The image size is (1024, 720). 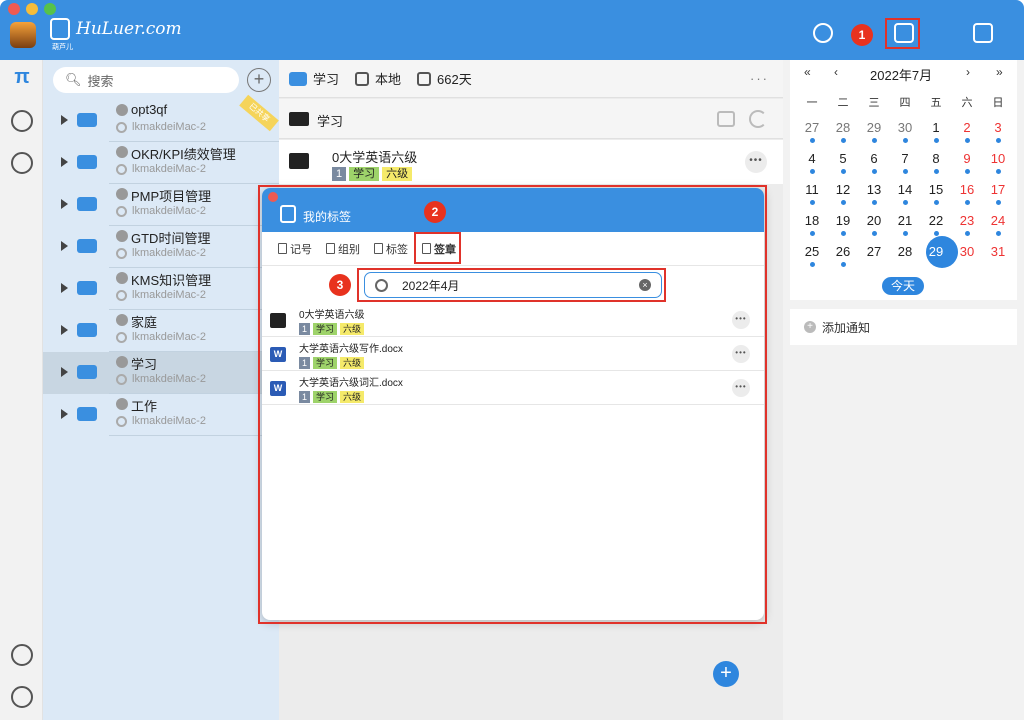 I want to click on next-year-button: », so click(x=999, y=72).